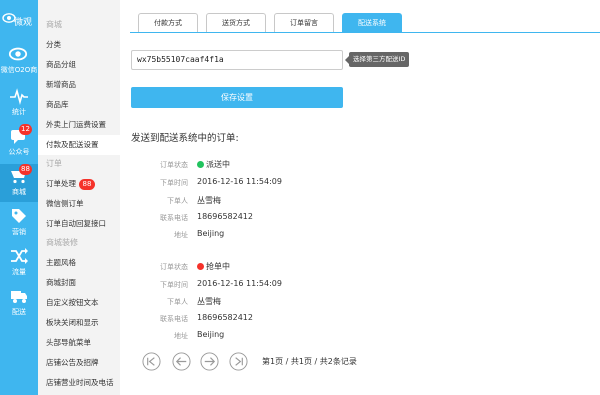 Image resolution: width=600 pixels, height=395 pixels. I want to click on delivery-id-tooltip: 选择第三方配送ID, so click(377, 59).